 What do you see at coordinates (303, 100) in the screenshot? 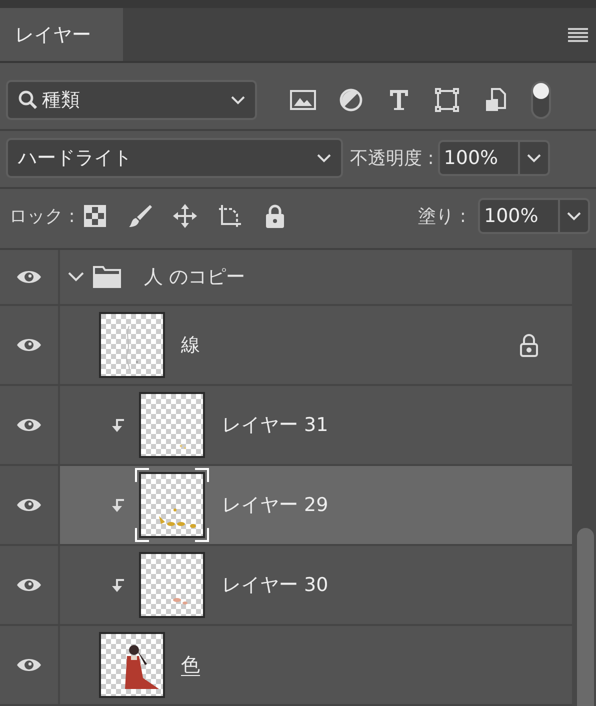
I see `image-icon` at bounding box center [303, 100].